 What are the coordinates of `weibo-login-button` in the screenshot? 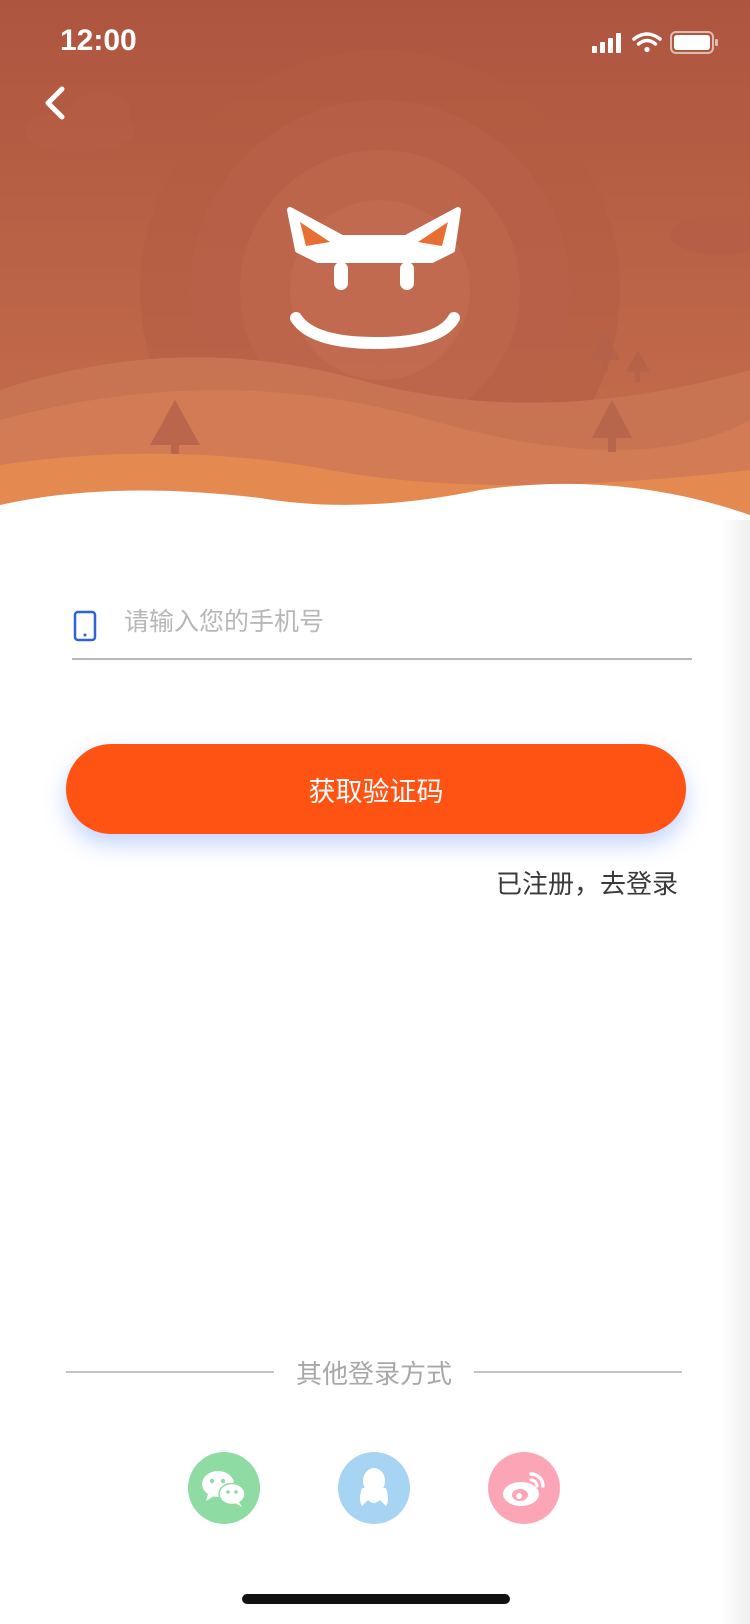 It's located at (524, 1488).